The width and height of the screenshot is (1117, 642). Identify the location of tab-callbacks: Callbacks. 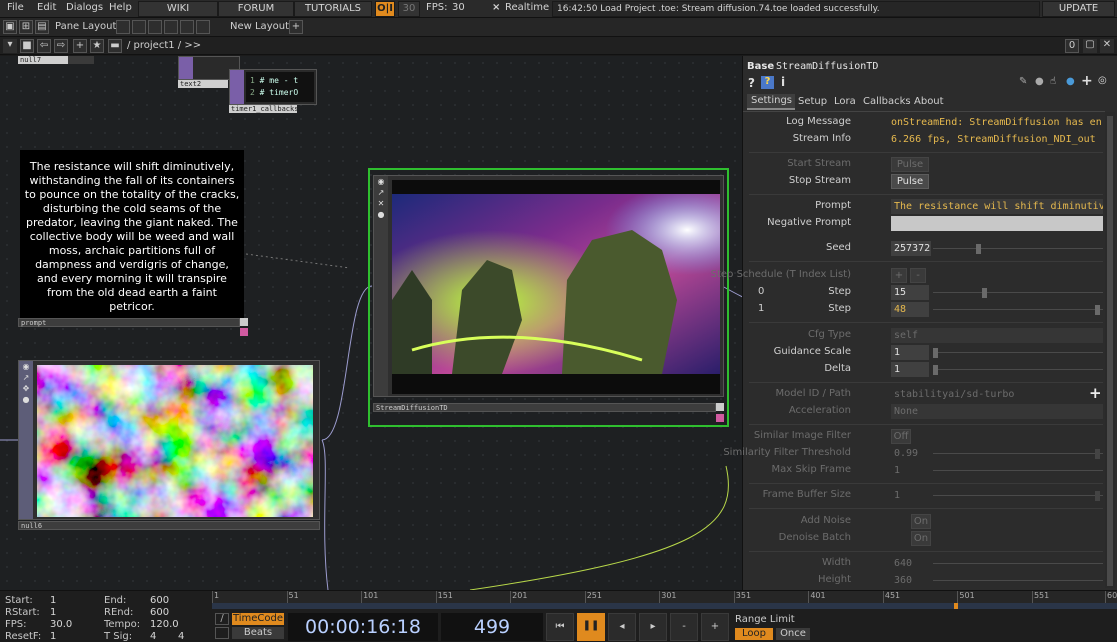
(887, 101).